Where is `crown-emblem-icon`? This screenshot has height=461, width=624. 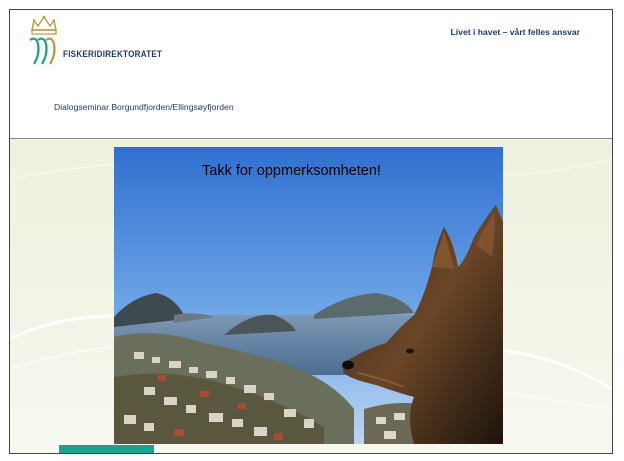 crown-emblem-icon is located at coordinates (43, 40).